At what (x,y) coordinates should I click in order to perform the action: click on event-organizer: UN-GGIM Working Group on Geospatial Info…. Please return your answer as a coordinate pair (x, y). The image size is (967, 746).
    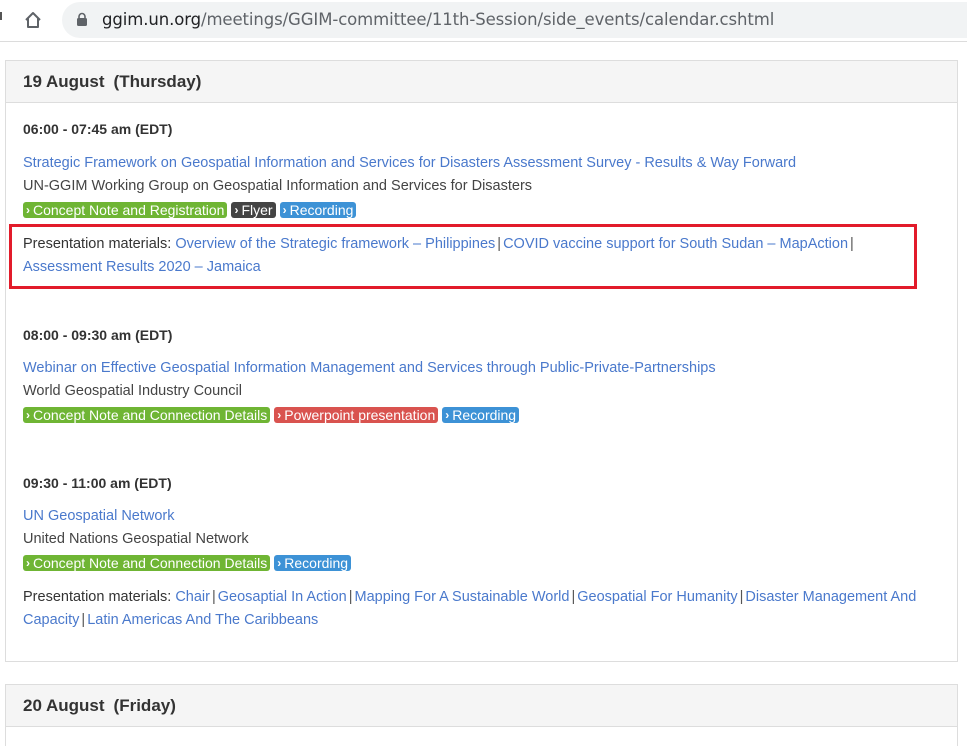
    Looking at the image, I should click on (278, 186).